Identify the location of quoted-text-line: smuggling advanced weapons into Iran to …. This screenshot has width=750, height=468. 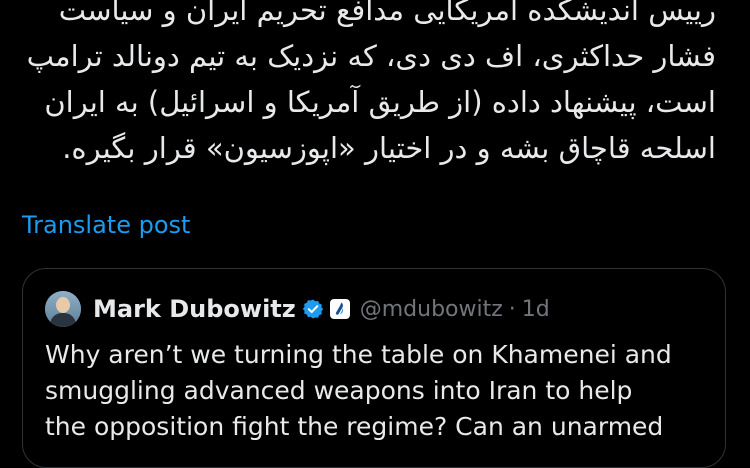
(339, 390).